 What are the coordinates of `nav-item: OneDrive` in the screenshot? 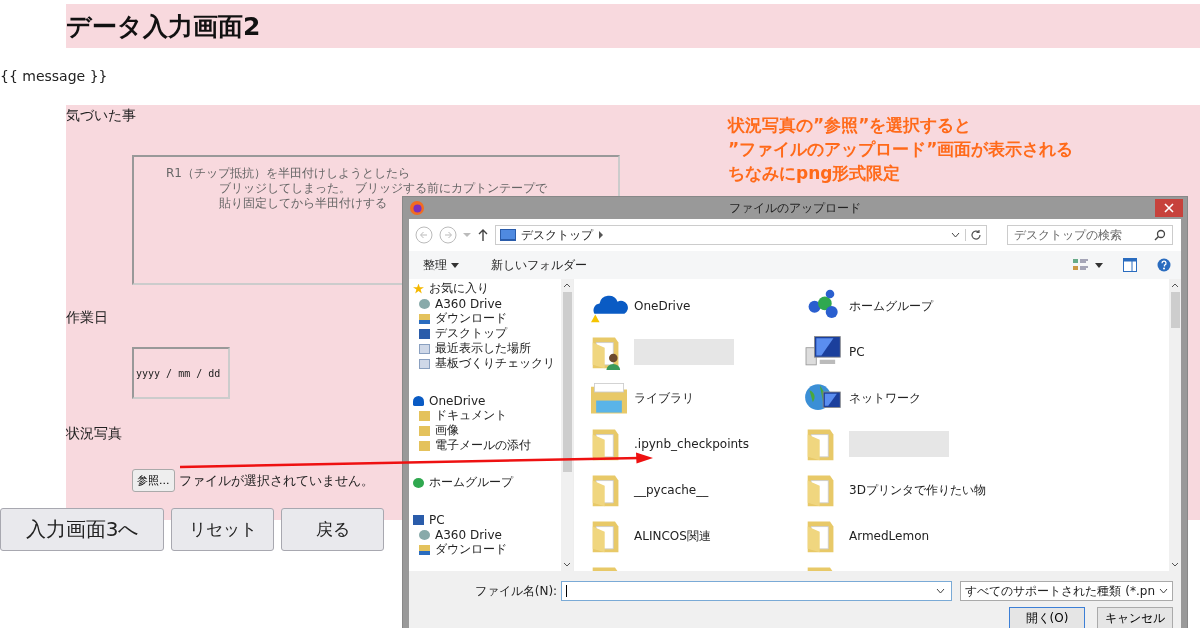 It's located at (487, 400).